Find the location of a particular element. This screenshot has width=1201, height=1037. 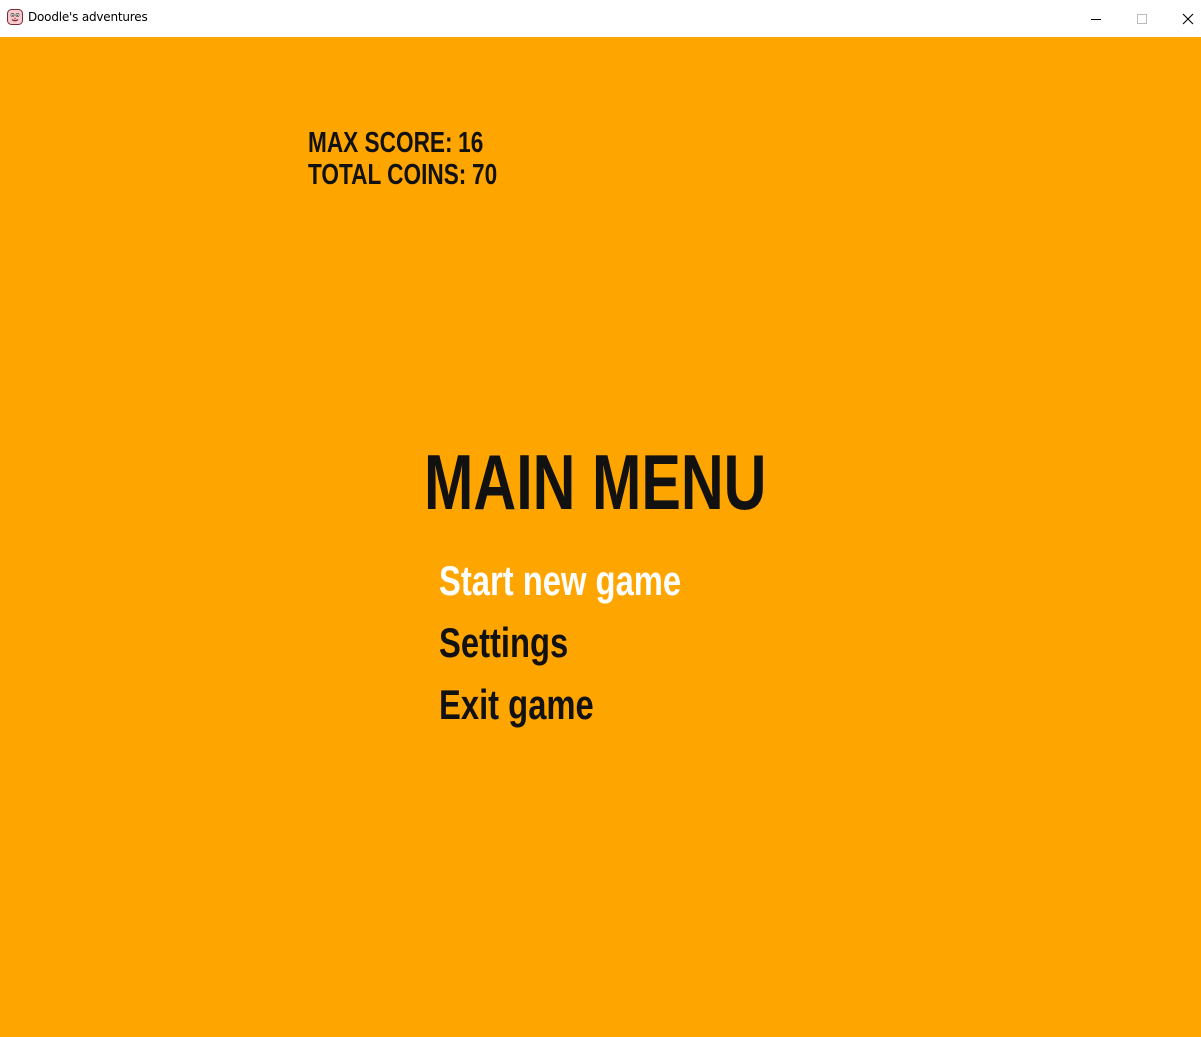

max-score-display: MAX SCORE: 16 is located at coordinates (395, 143).